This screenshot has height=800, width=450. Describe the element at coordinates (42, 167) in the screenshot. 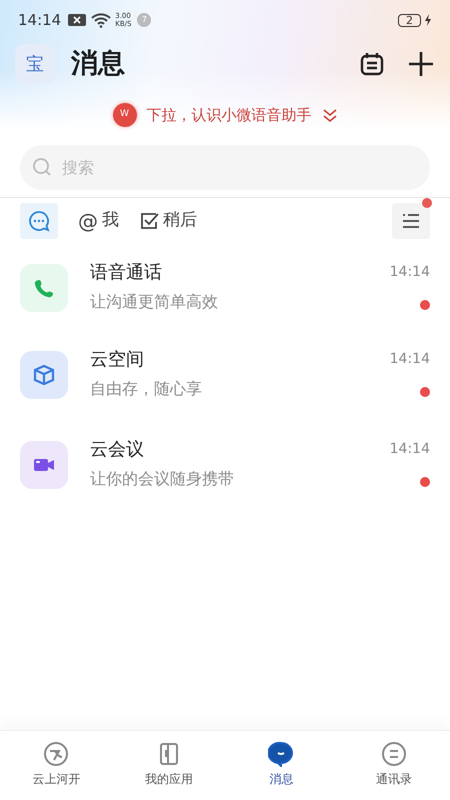

I see `search-icon` at that location.